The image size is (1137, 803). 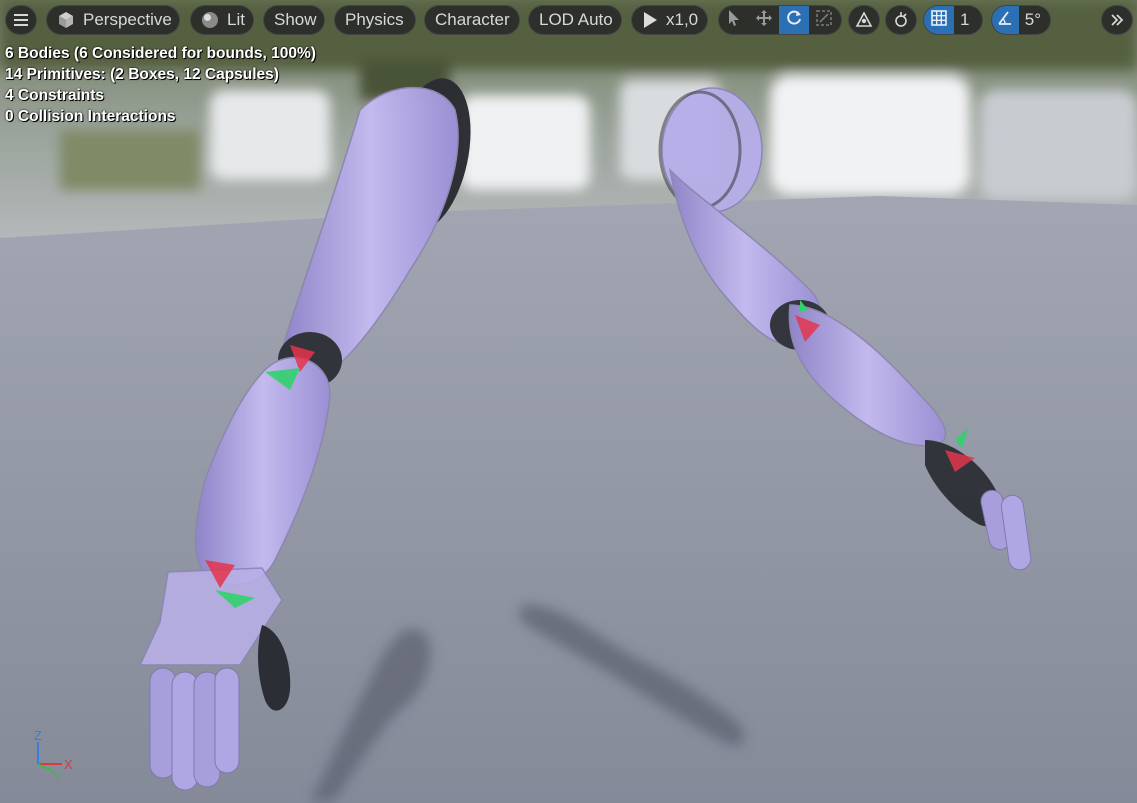 I want to click on cursor-arrow-icon, so click(x=734, y=20).